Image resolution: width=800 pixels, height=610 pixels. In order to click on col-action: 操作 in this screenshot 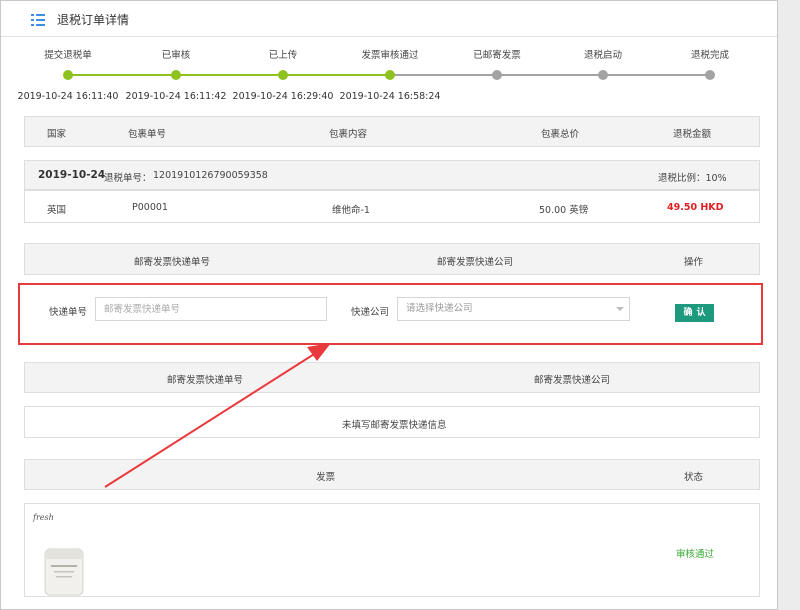, I will do `click(694, 262)`.